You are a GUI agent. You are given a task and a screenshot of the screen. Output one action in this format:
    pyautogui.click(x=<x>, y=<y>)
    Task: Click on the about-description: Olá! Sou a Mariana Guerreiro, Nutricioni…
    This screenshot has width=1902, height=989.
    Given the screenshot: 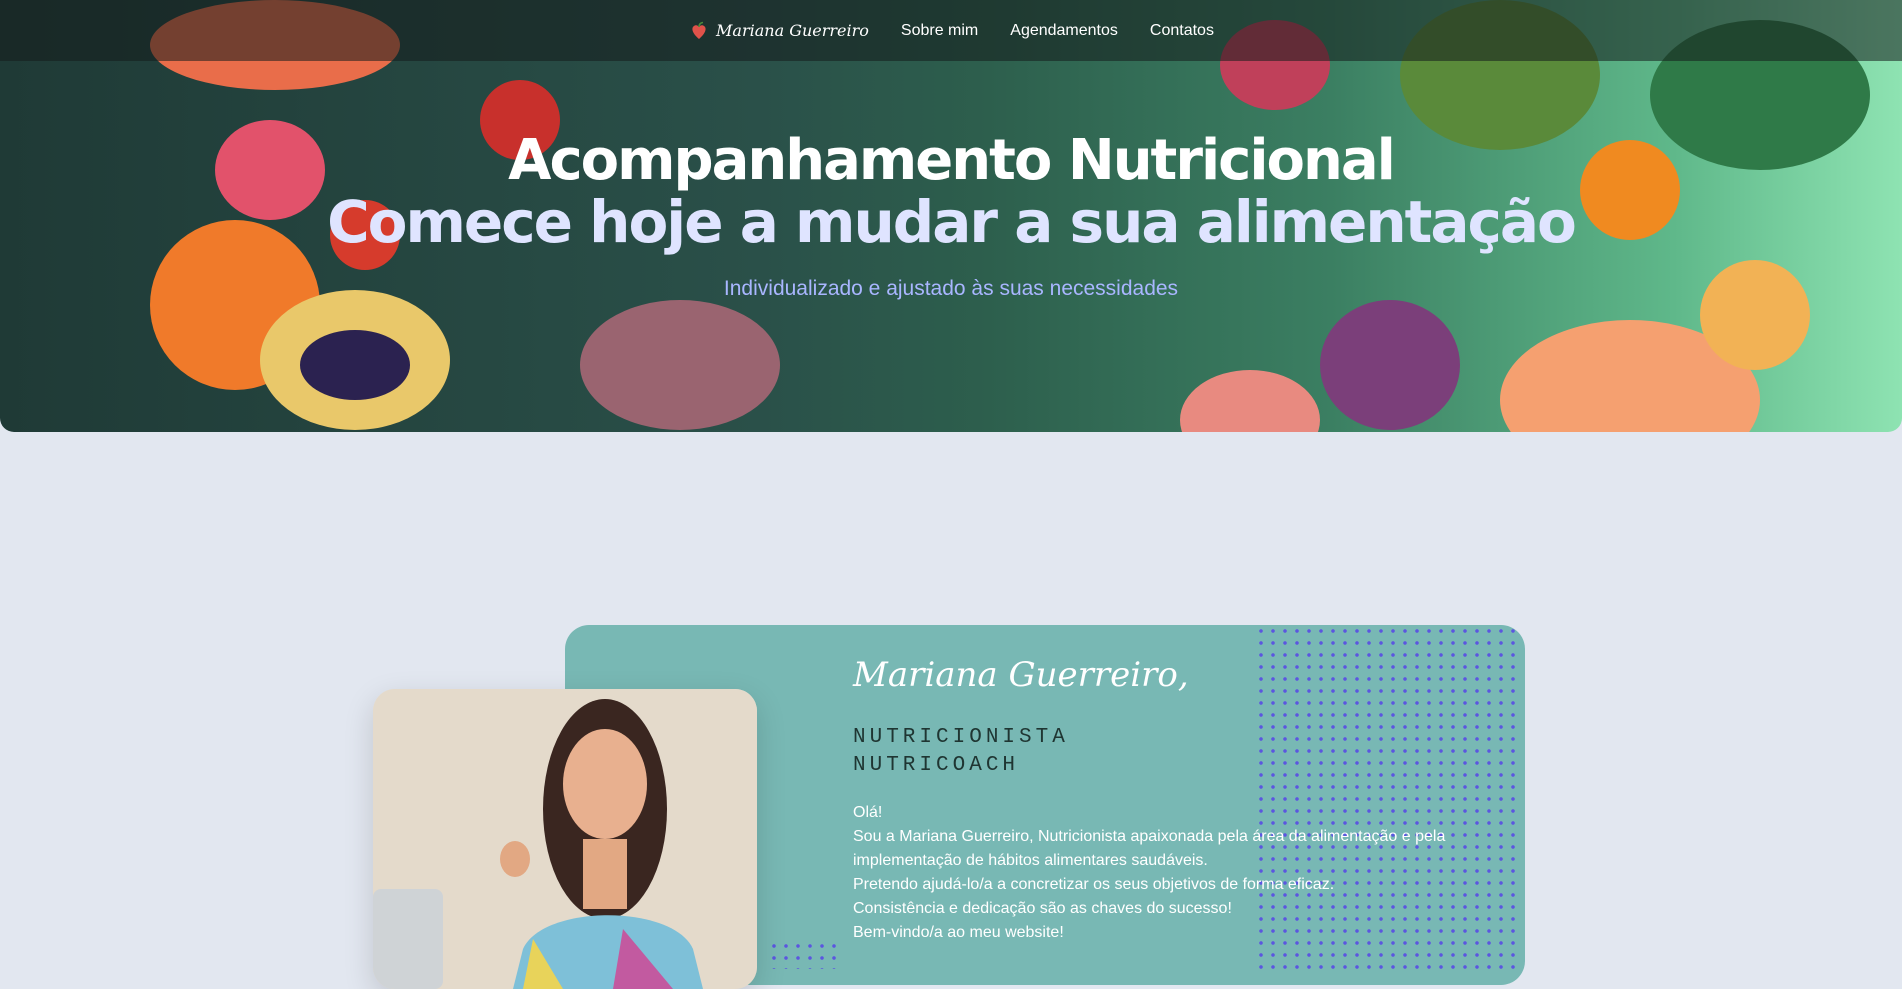 What is the action you would take?
    pyautogui.click(x=1153, y=873)
    